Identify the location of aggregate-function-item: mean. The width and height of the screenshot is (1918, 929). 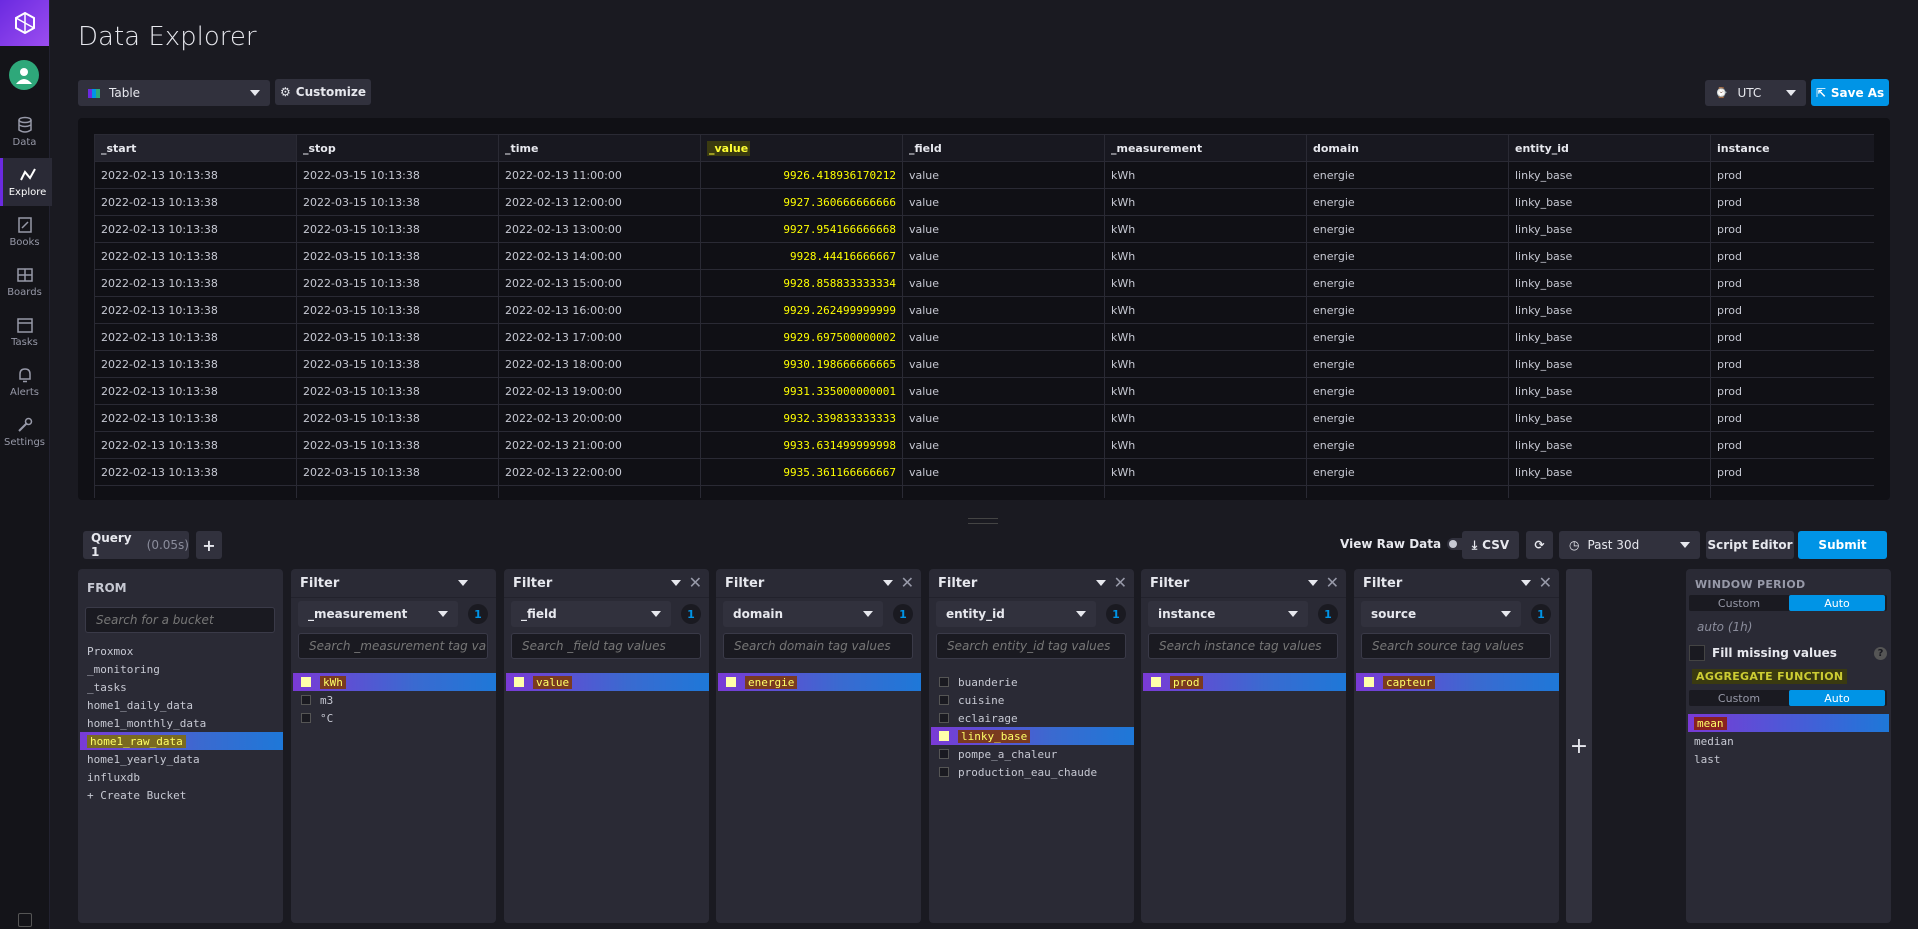
(1788, 723).